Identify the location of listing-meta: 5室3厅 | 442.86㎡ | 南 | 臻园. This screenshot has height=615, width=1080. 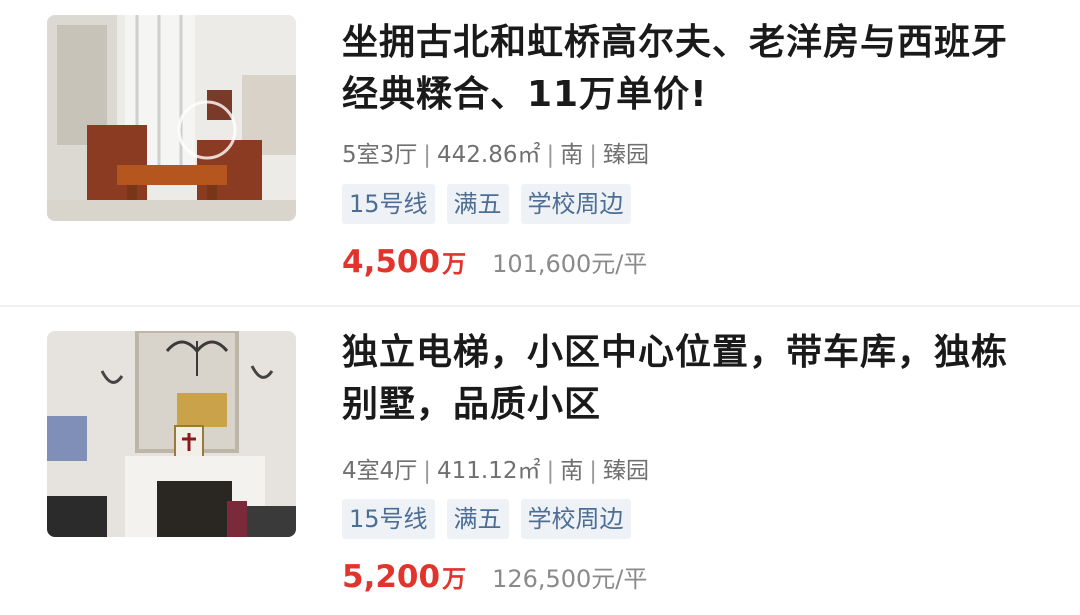
(495, 152).